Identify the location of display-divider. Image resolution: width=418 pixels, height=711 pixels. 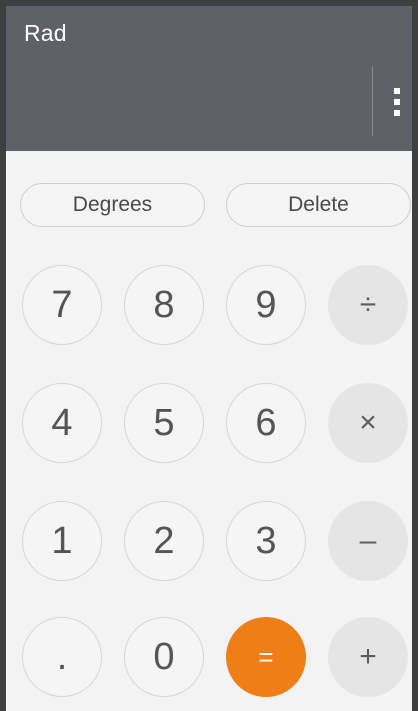
(372, 101).